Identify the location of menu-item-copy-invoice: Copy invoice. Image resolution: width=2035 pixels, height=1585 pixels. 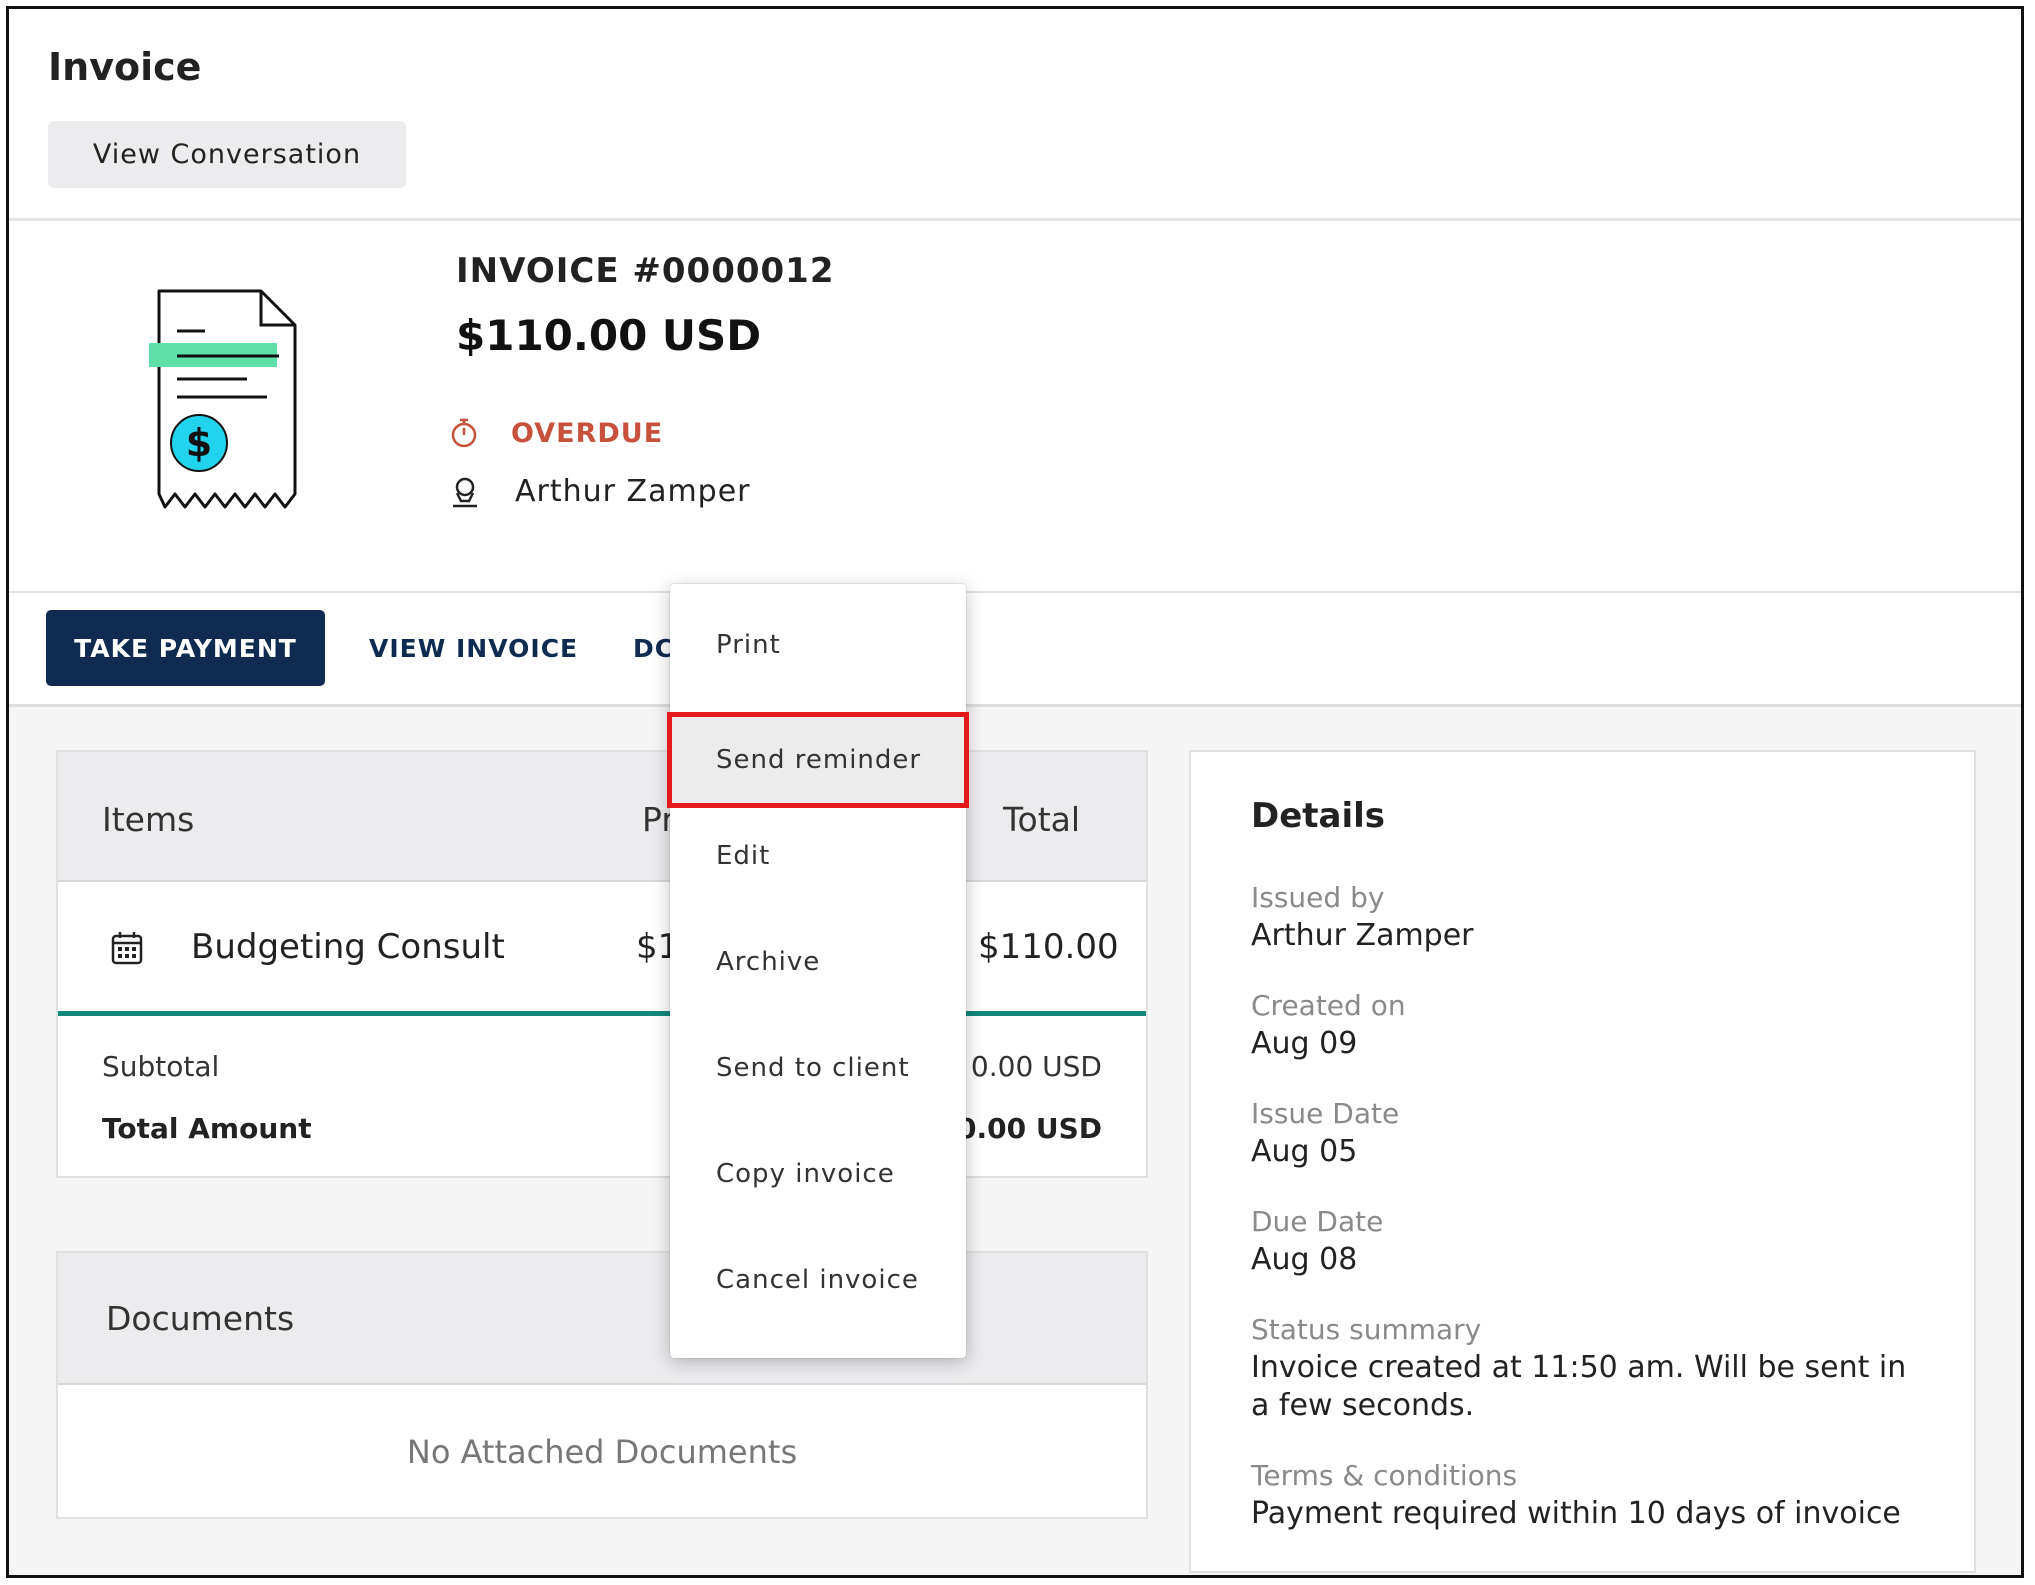
(818, 1174).